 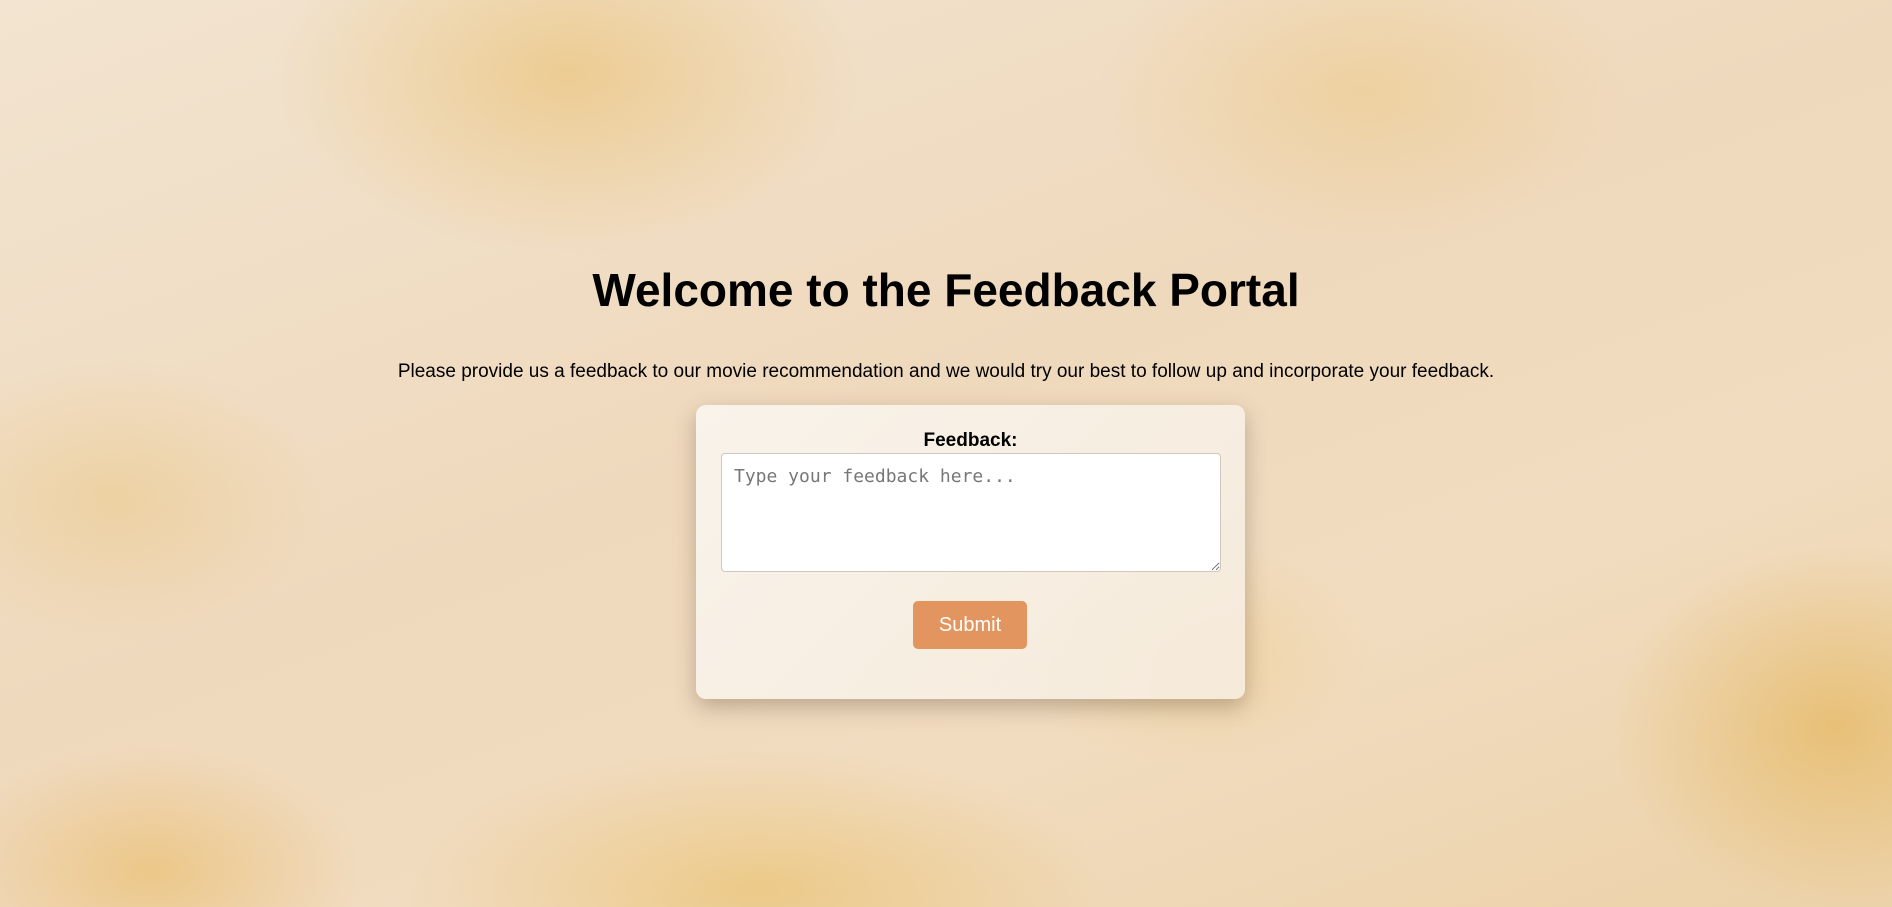 I want to click on feedback-label: Feedback:, so click(x=970, y=440).